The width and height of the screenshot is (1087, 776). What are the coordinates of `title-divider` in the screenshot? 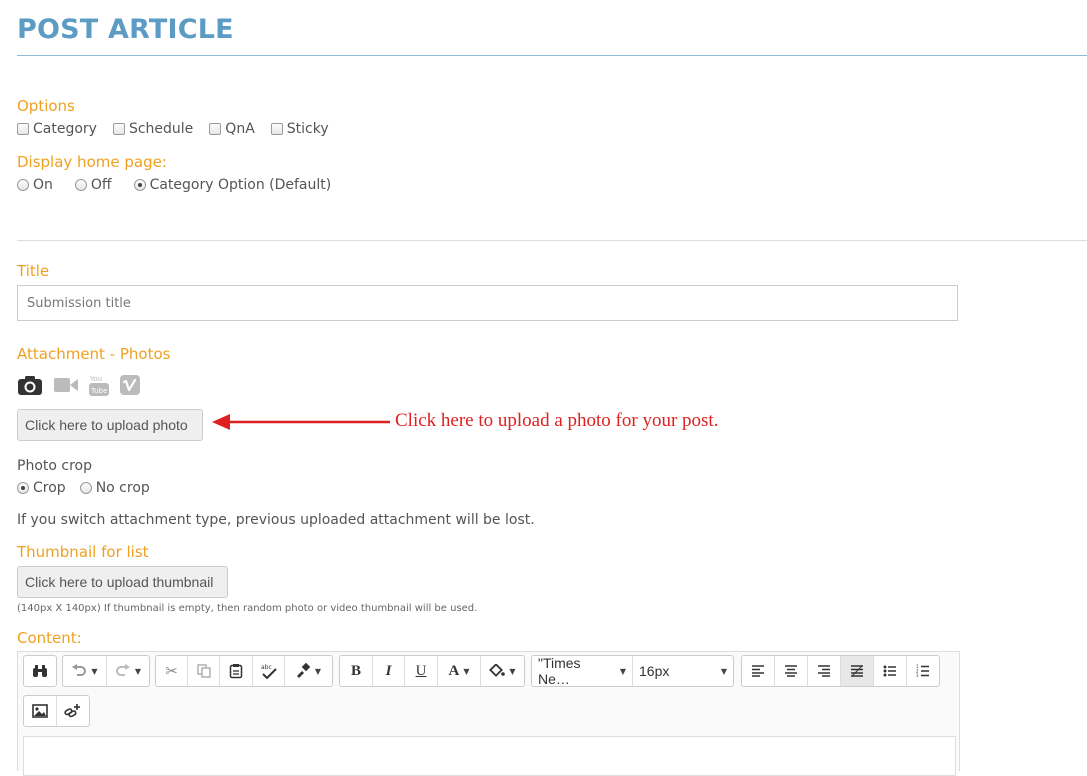 It's located at (552, 55).